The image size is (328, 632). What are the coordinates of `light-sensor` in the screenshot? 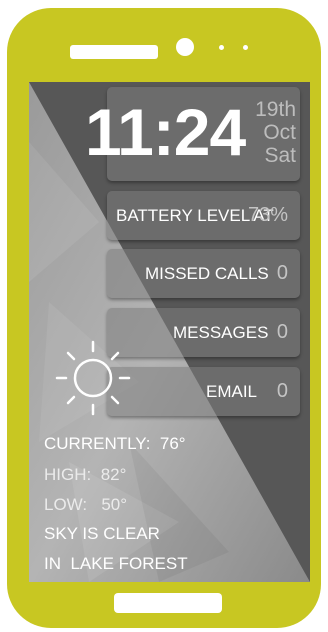 It's located at (245, 47).